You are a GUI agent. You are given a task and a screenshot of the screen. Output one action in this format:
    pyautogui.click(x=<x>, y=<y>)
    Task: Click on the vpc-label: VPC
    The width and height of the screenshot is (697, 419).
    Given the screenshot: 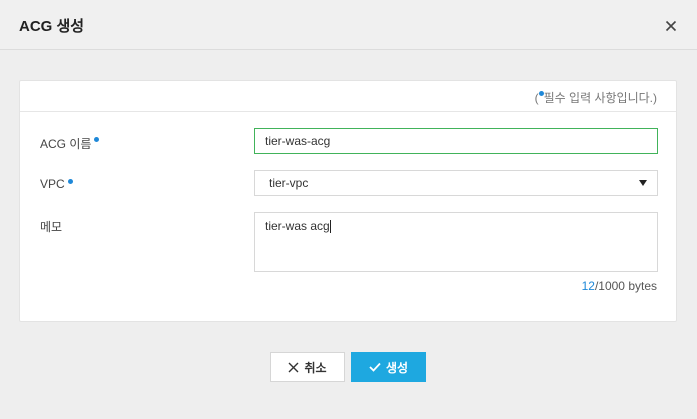 What is the action you would take?
    pyautogui.click(x=56, y=184)
    